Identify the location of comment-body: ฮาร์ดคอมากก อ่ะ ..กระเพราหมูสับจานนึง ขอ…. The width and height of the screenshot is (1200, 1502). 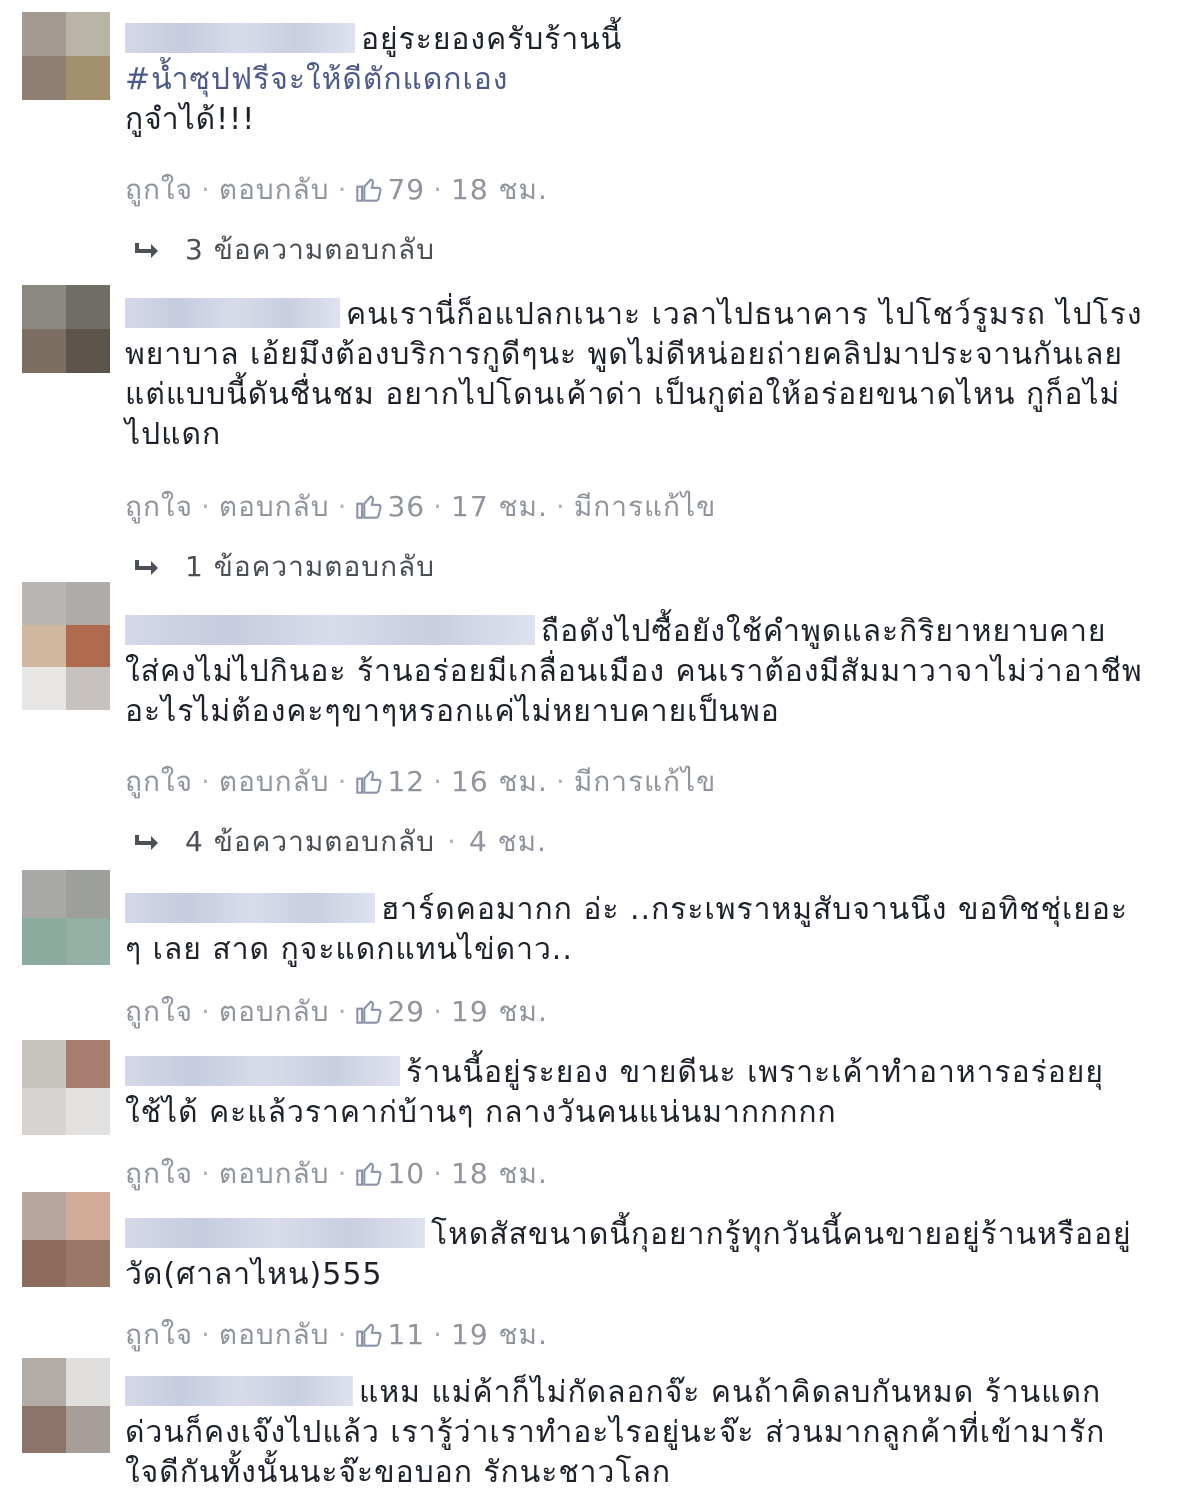
(627, 930).